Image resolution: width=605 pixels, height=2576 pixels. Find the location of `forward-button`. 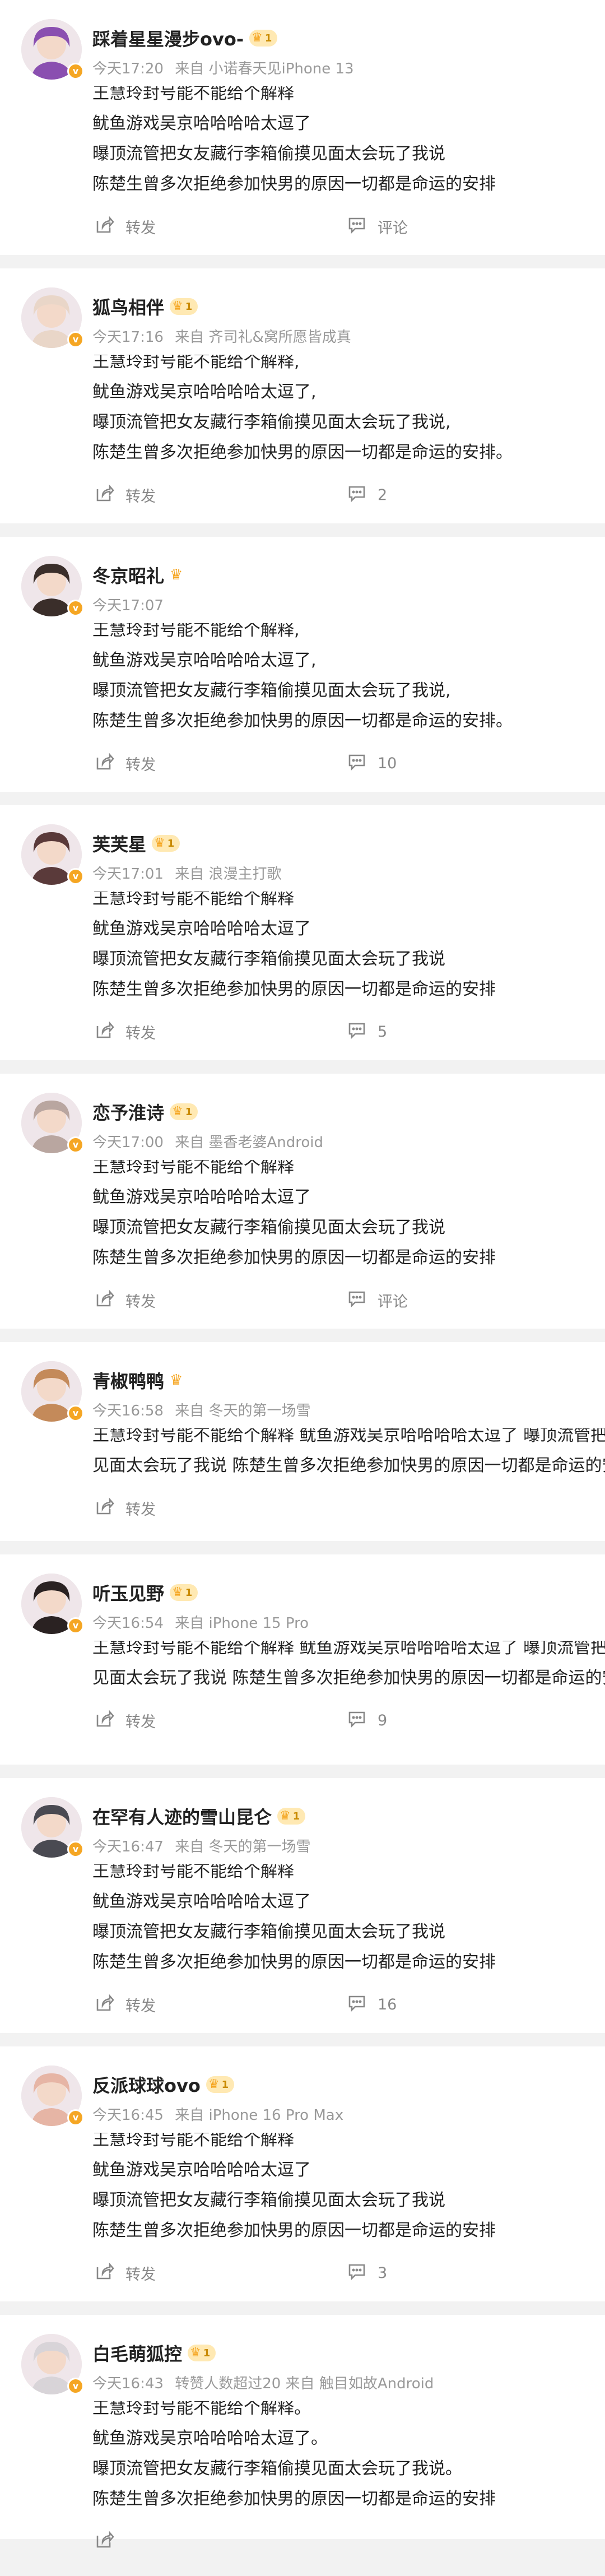

forward-button is located at coordinates (110, 2541).